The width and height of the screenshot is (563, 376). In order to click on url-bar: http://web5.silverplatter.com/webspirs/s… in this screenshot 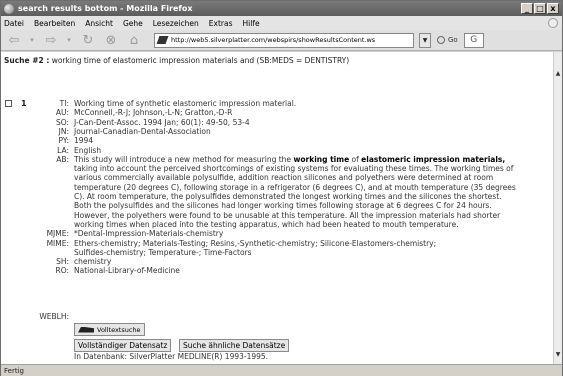, I will do `click(284, 40)`.